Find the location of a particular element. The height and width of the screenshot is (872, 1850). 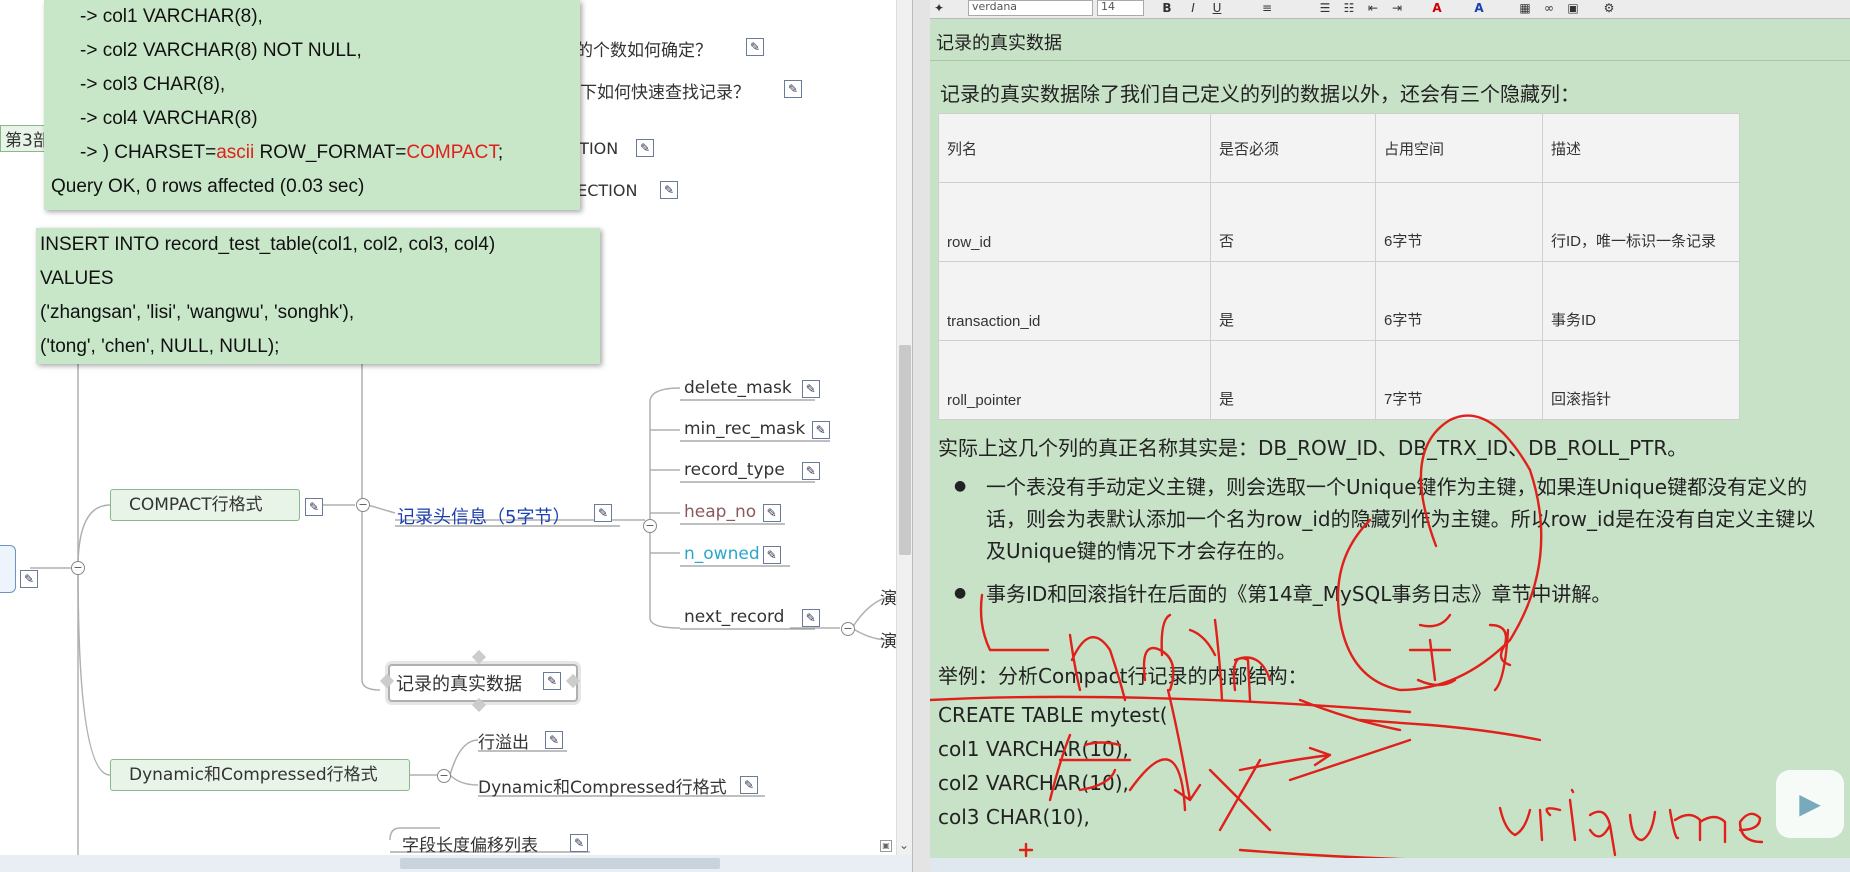

sql-line: -> col2 VARCHAR(8) NOT NULL, is located at coordinates (221, 50).